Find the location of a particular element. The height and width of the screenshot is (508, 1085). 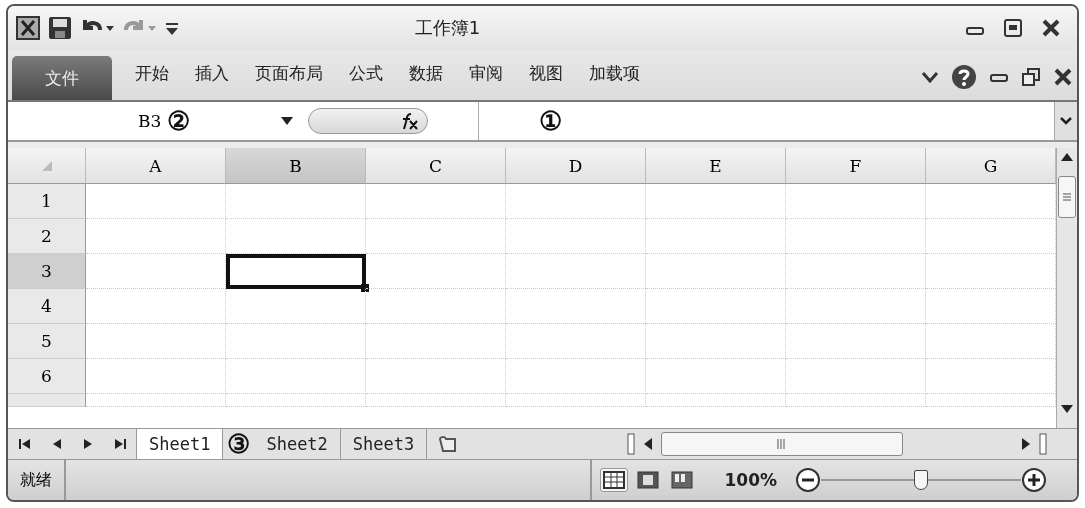

row-header: 1 is located at coordinates (47, 201).